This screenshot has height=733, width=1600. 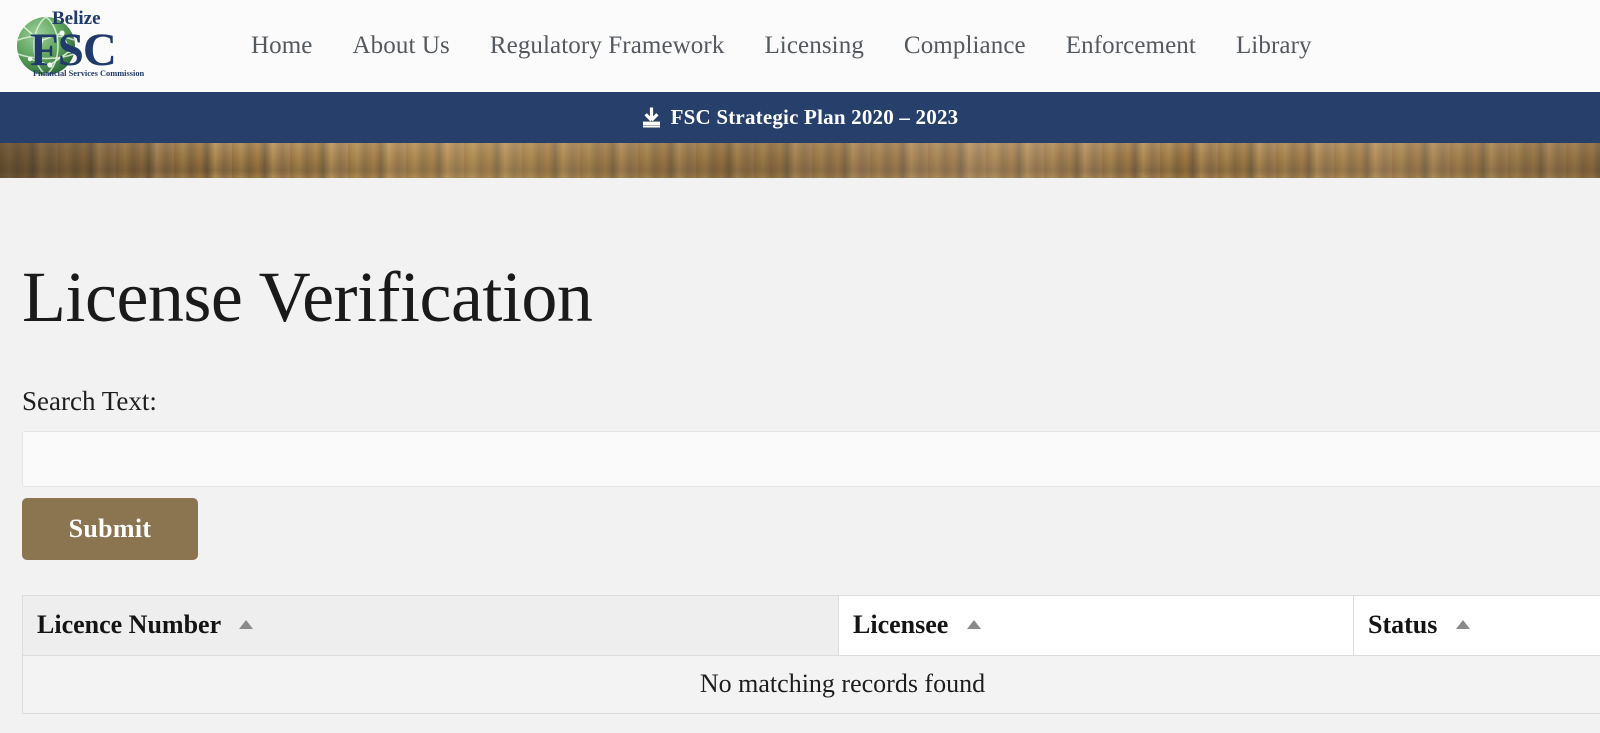 What do you see at coordinates (965, 46) in the screenshot?
I see `nav-item-compliance: Compliance` at bounding box center [965, 46].